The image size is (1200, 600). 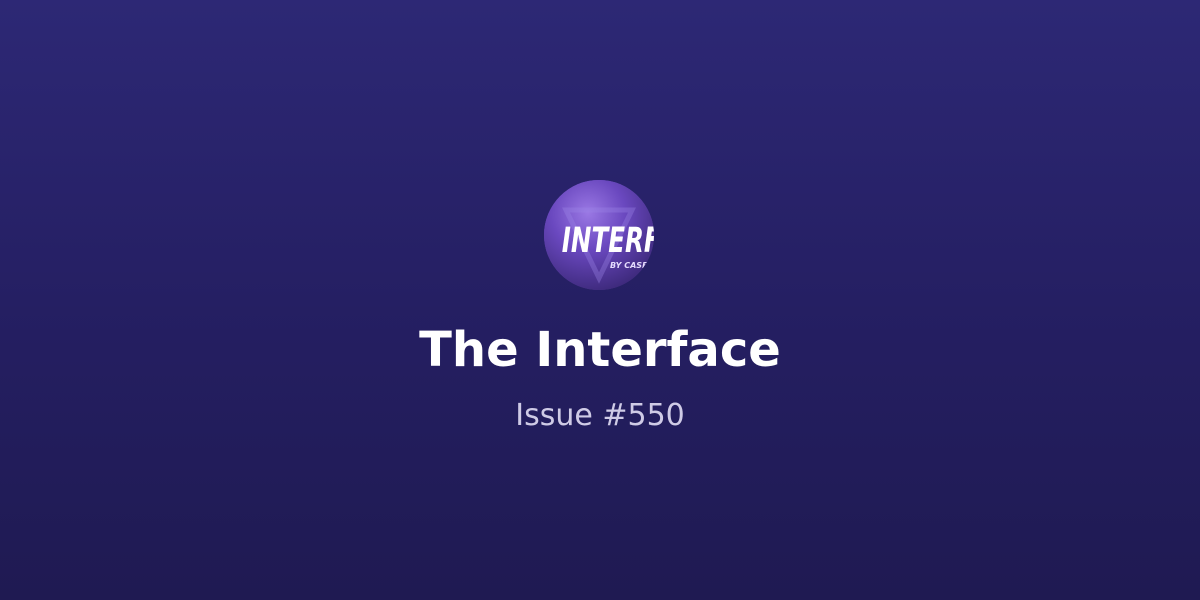 I want to click on interface-logo-icon: INTERFACE BY CASEY, so click(x=599, y=235).